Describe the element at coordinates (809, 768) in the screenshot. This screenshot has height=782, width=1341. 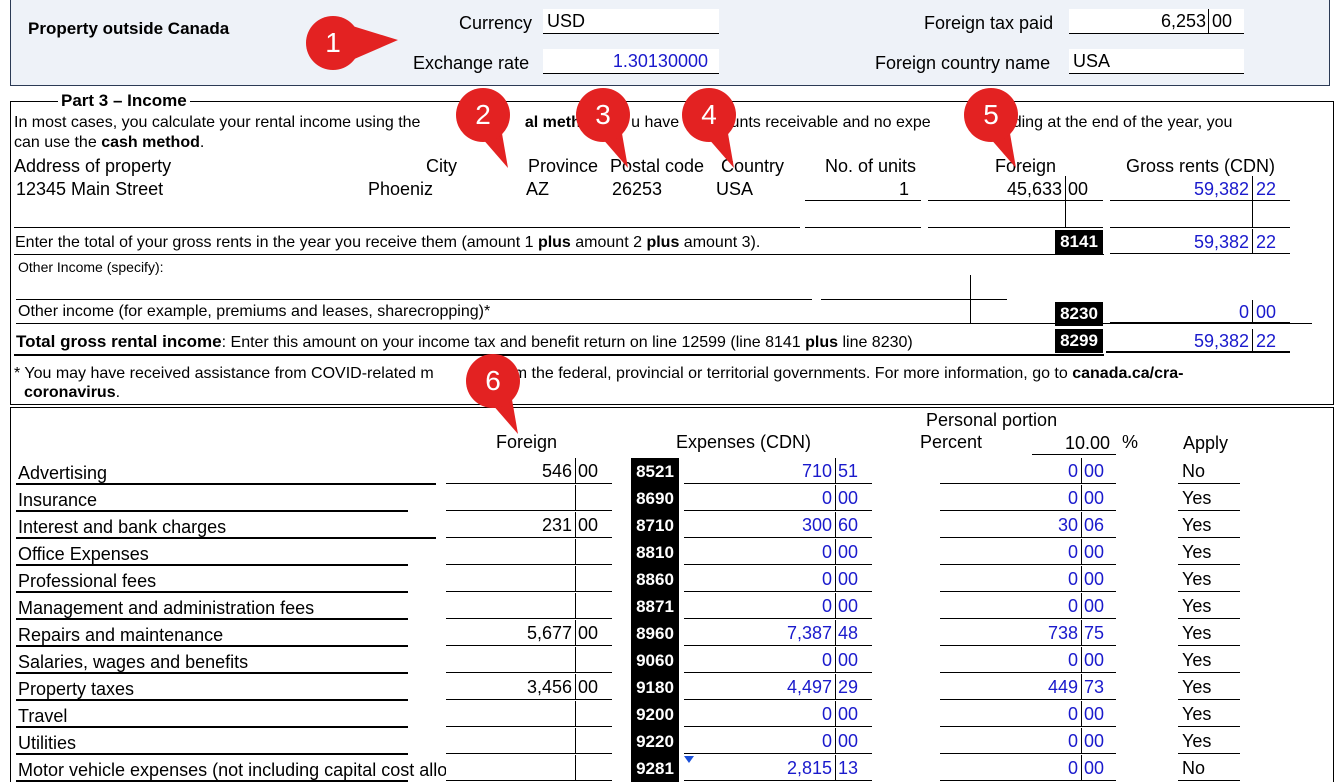
I see `expense-cdn-dollars: 2,815` at that location.